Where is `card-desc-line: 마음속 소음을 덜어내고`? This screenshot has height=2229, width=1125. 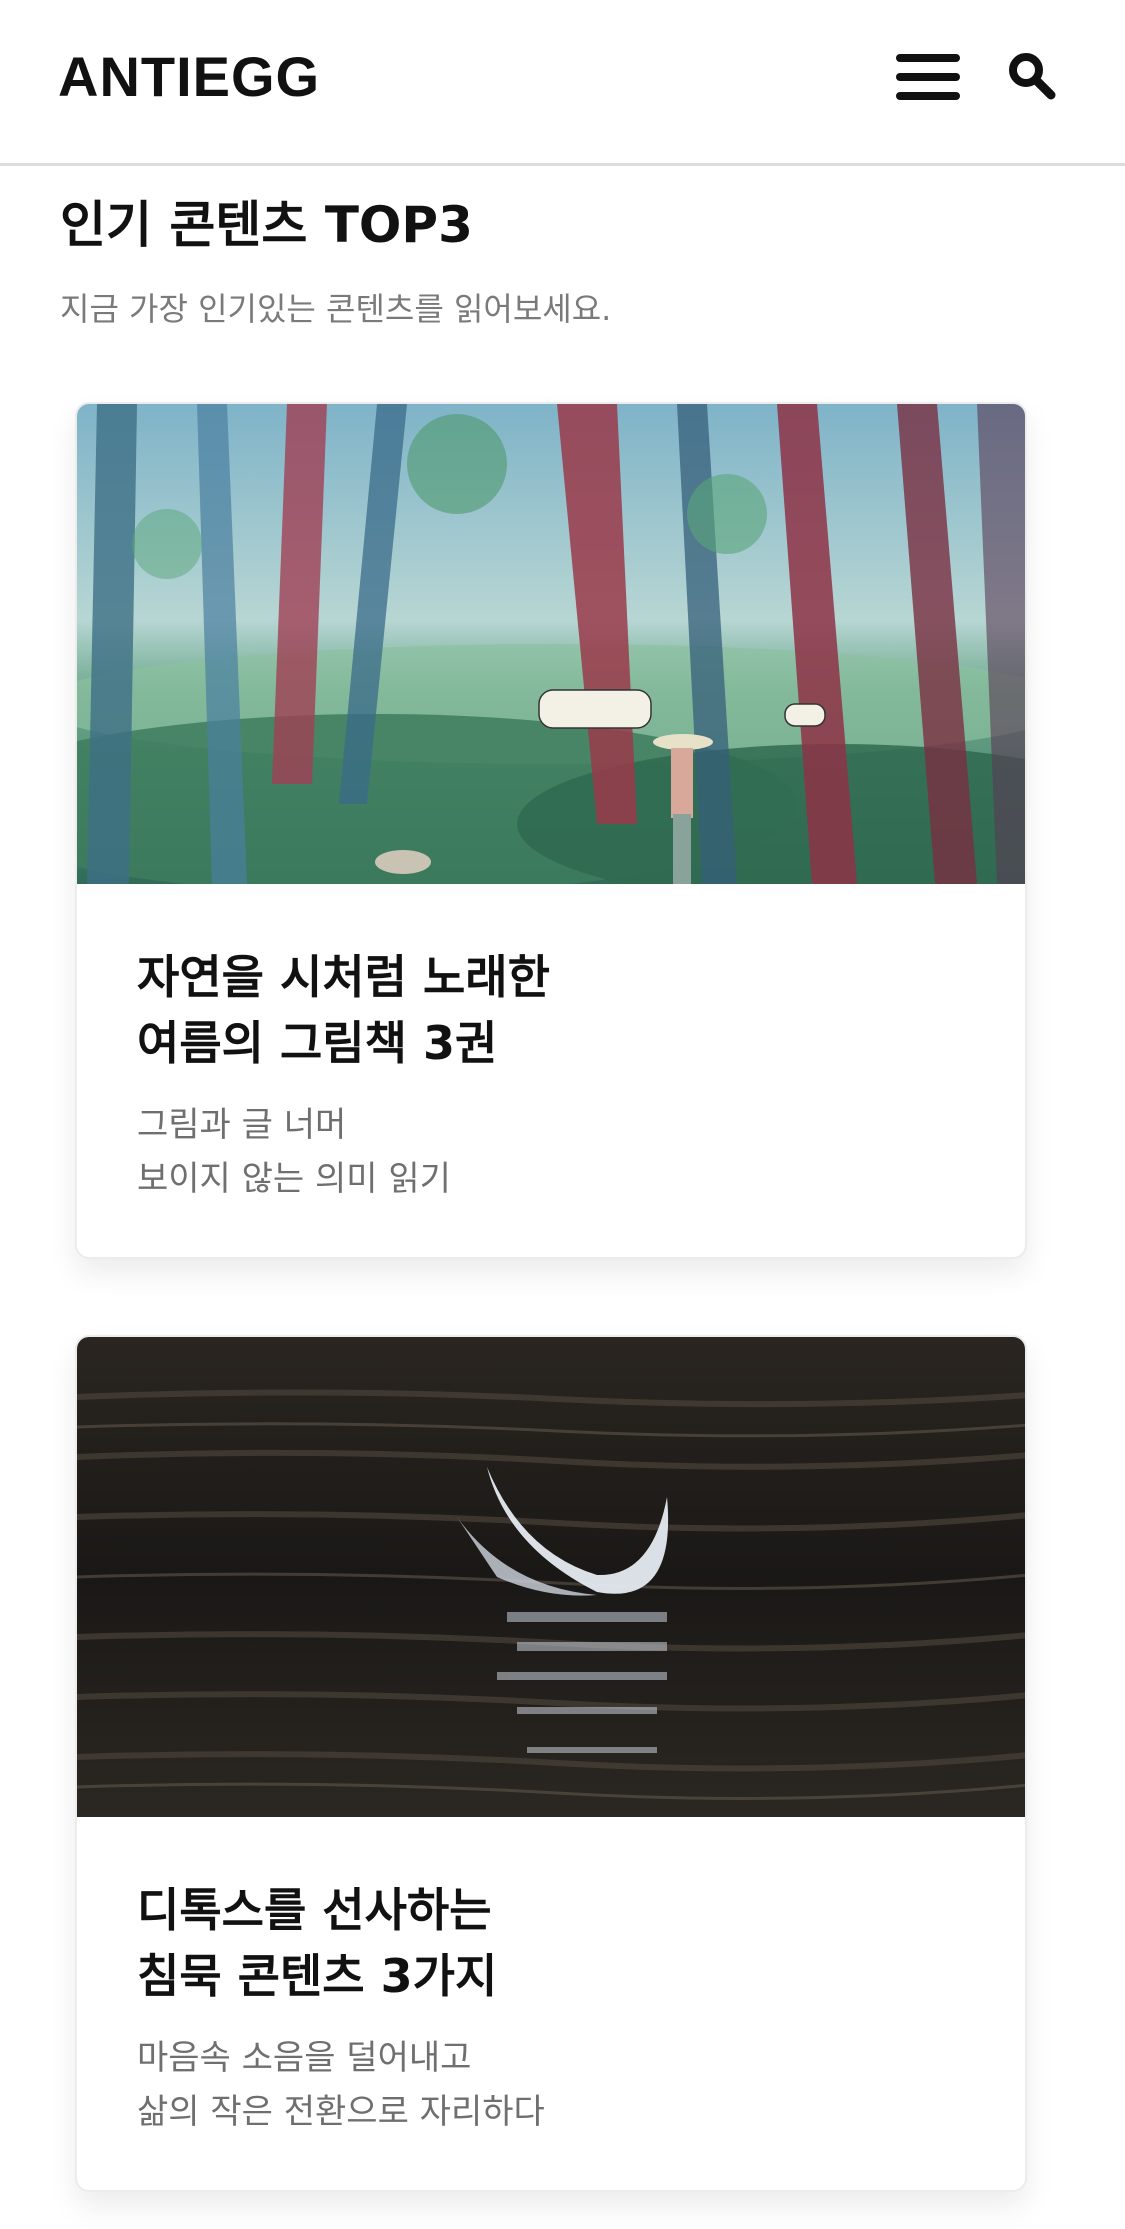 card-desc-line: 마음속 소음을 덜어내고 is located at coordinates (304, 2058).